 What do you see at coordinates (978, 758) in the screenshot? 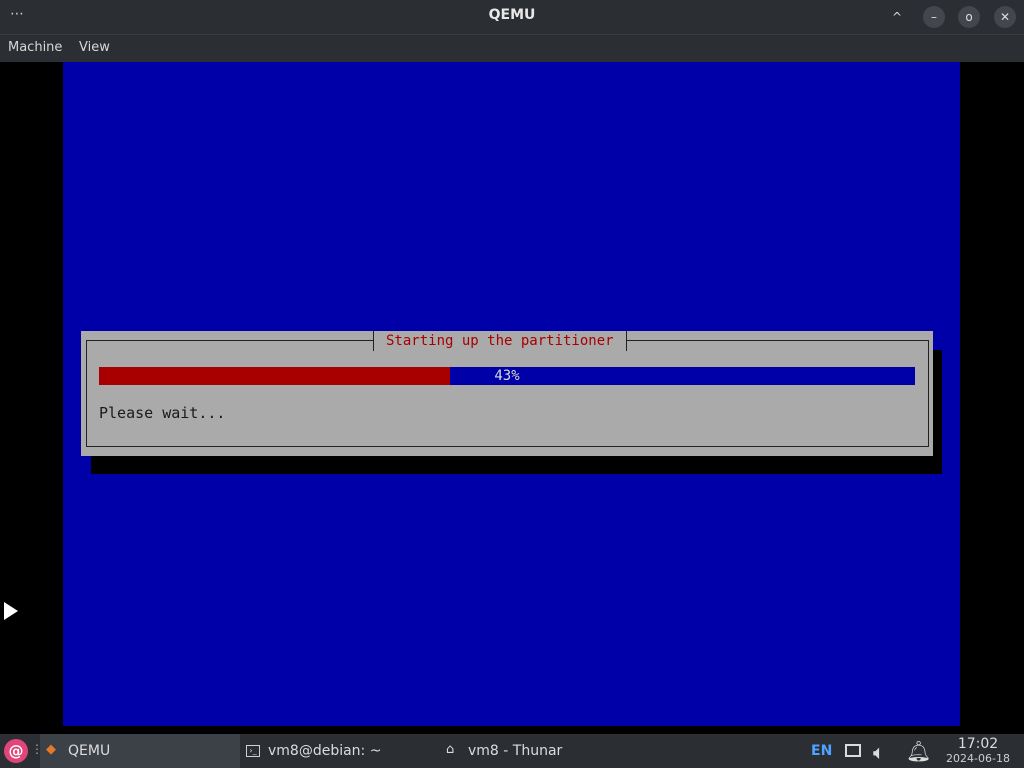
I see `clock-date: 2024-06-18` at bounding box center [978, 758].